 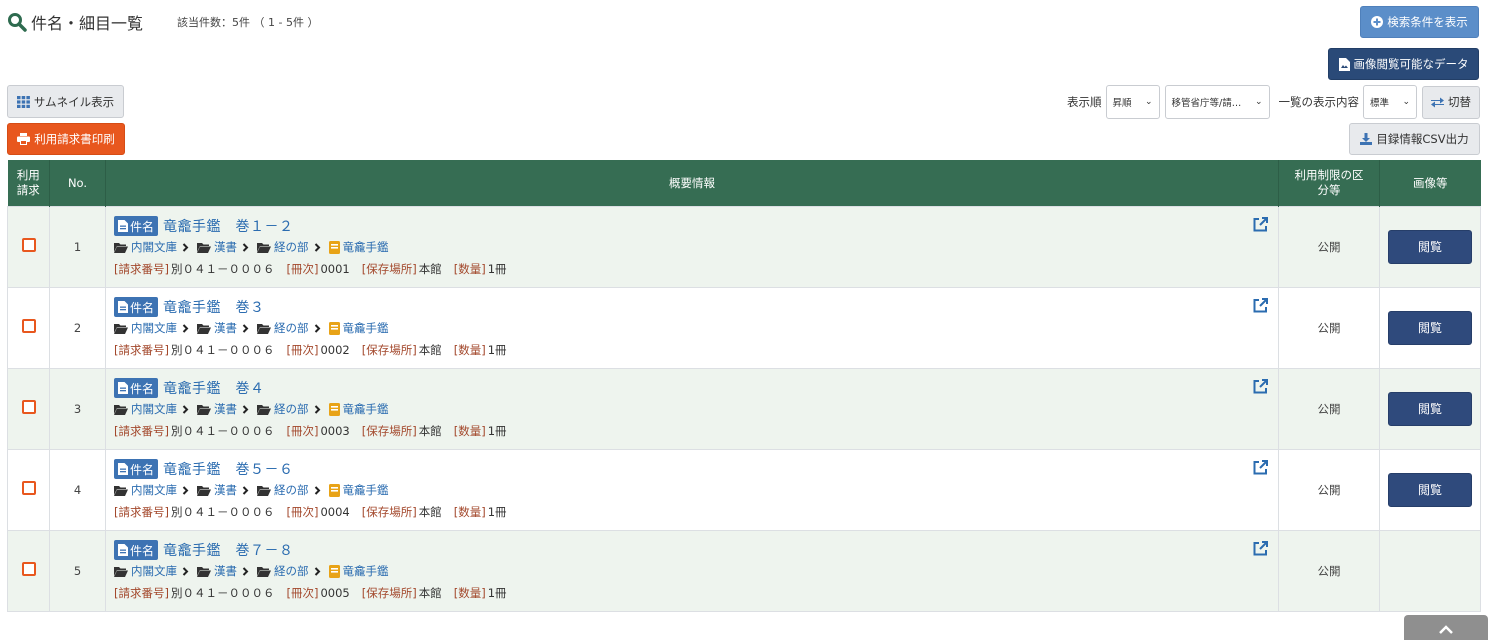 I want to click on header-request: 利用請求, so click(x=28, y=183).